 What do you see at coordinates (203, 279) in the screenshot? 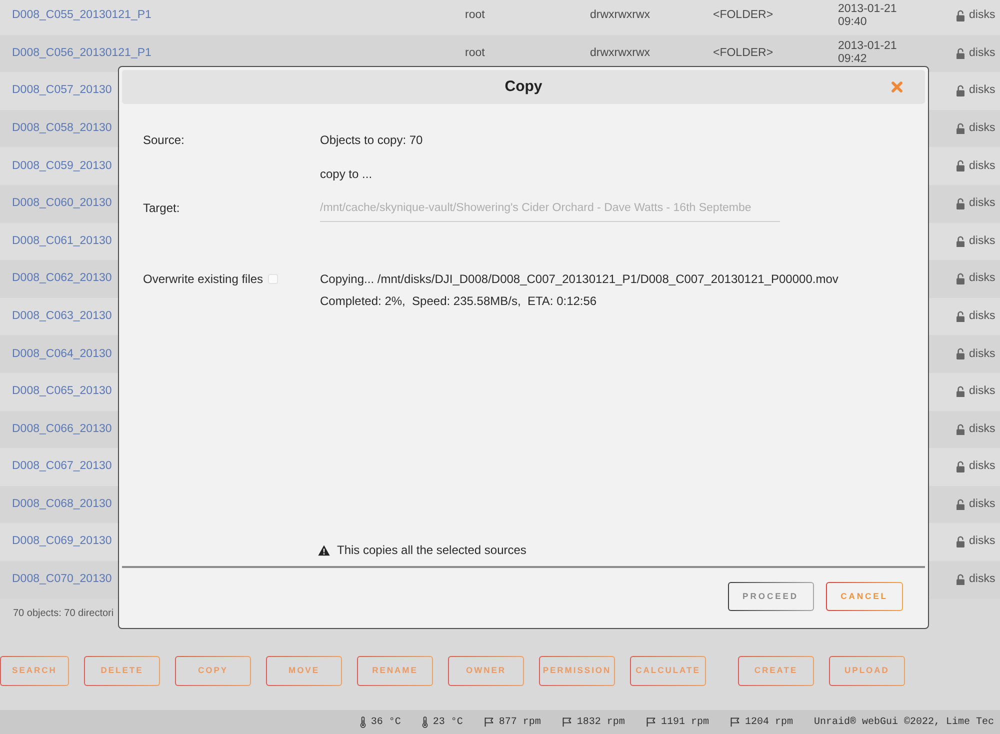
I see `field-label: Overwrite existing files` at bounding box center [203, 279].